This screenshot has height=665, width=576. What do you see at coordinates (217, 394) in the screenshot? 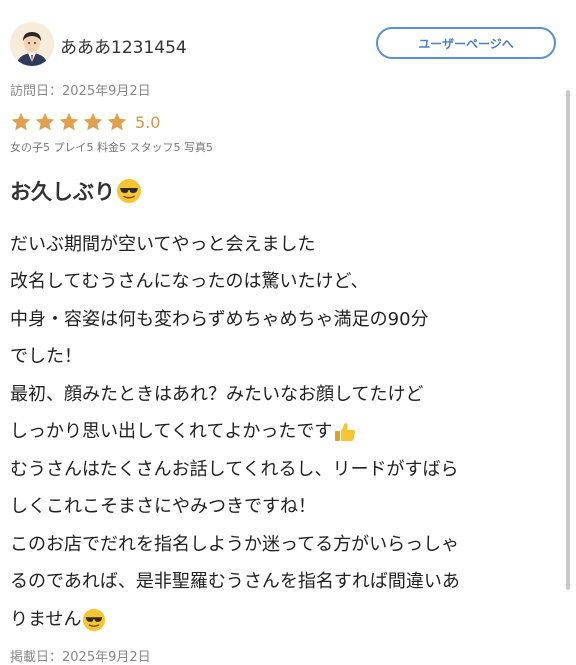
I see `review-line: 最初、顔みたときはあれ？みたいなお顔してたけど` at bounding box center [217, 394].